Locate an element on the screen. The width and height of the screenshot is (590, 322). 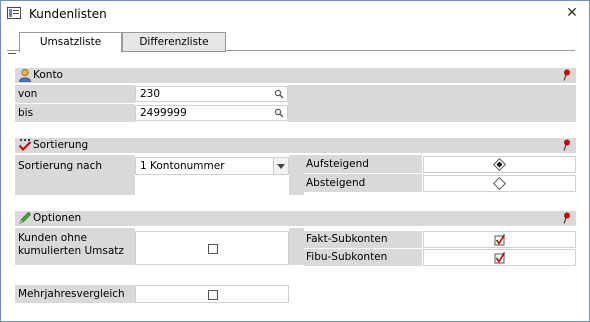
dropdown-button is located at coordinates (280, 166).